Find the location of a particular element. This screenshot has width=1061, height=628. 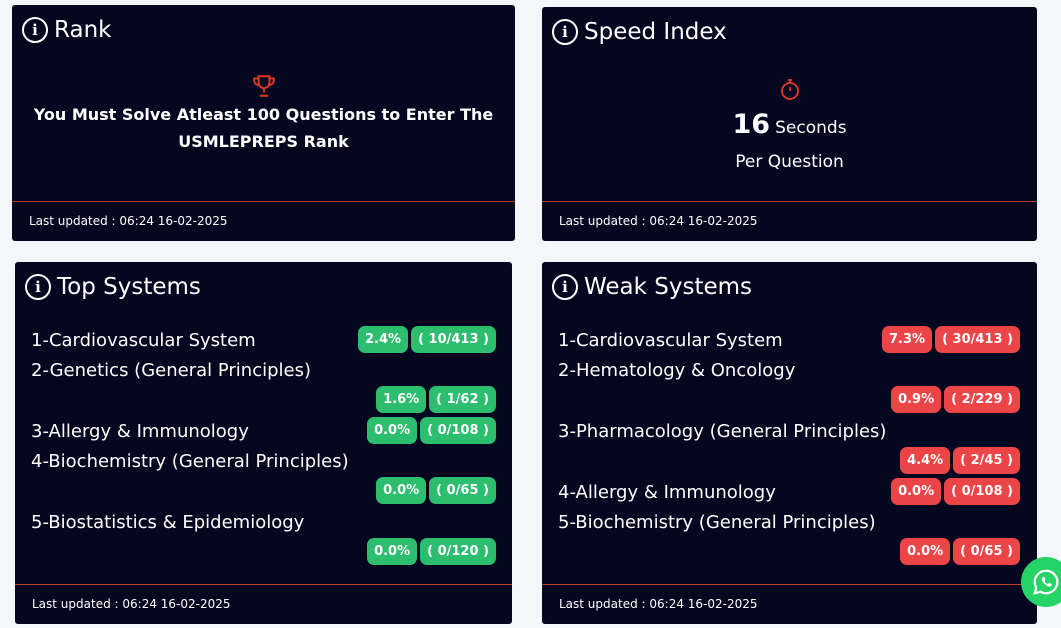

system-name: 5-Biochemistry (General Principles) is located at coordinates (717, 522).